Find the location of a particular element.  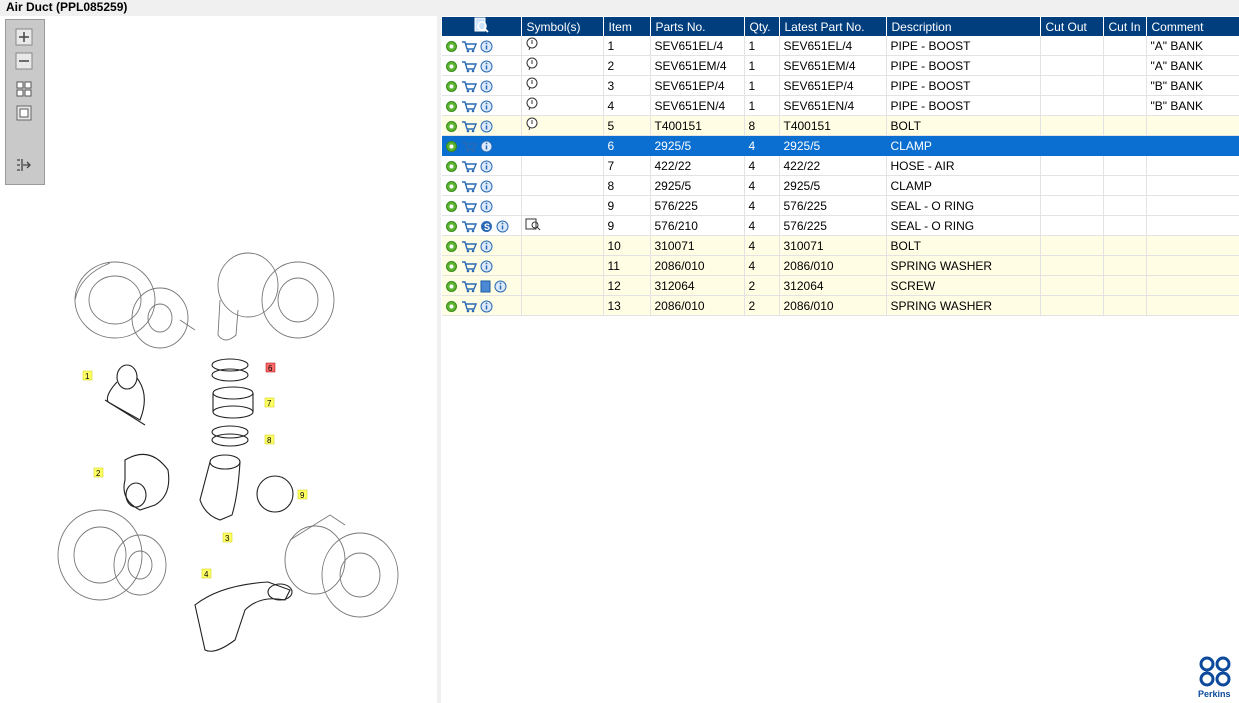

table-row: 10 310071 4 310071 BOLT is located at coordinates (840, 245).